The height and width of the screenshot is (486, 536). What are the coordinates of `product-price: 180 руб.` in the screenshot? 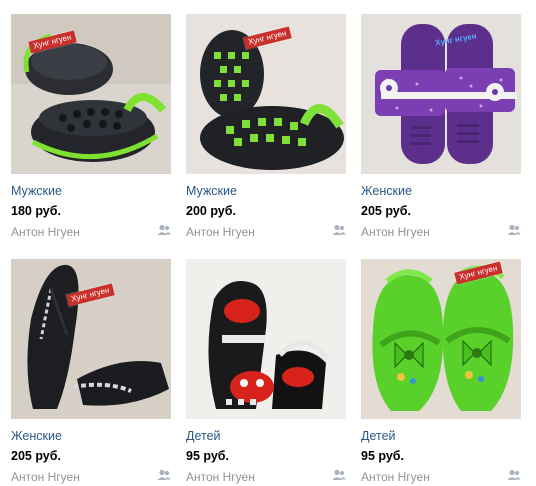 It's located at (36, 211).